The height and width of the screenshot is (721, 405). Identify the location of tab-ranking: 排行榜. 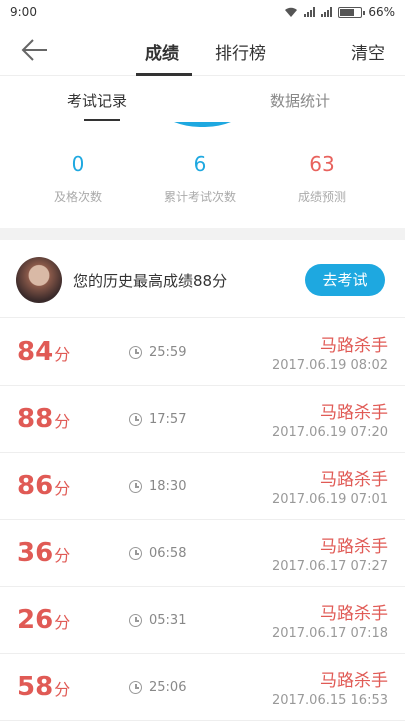
(240, 51).